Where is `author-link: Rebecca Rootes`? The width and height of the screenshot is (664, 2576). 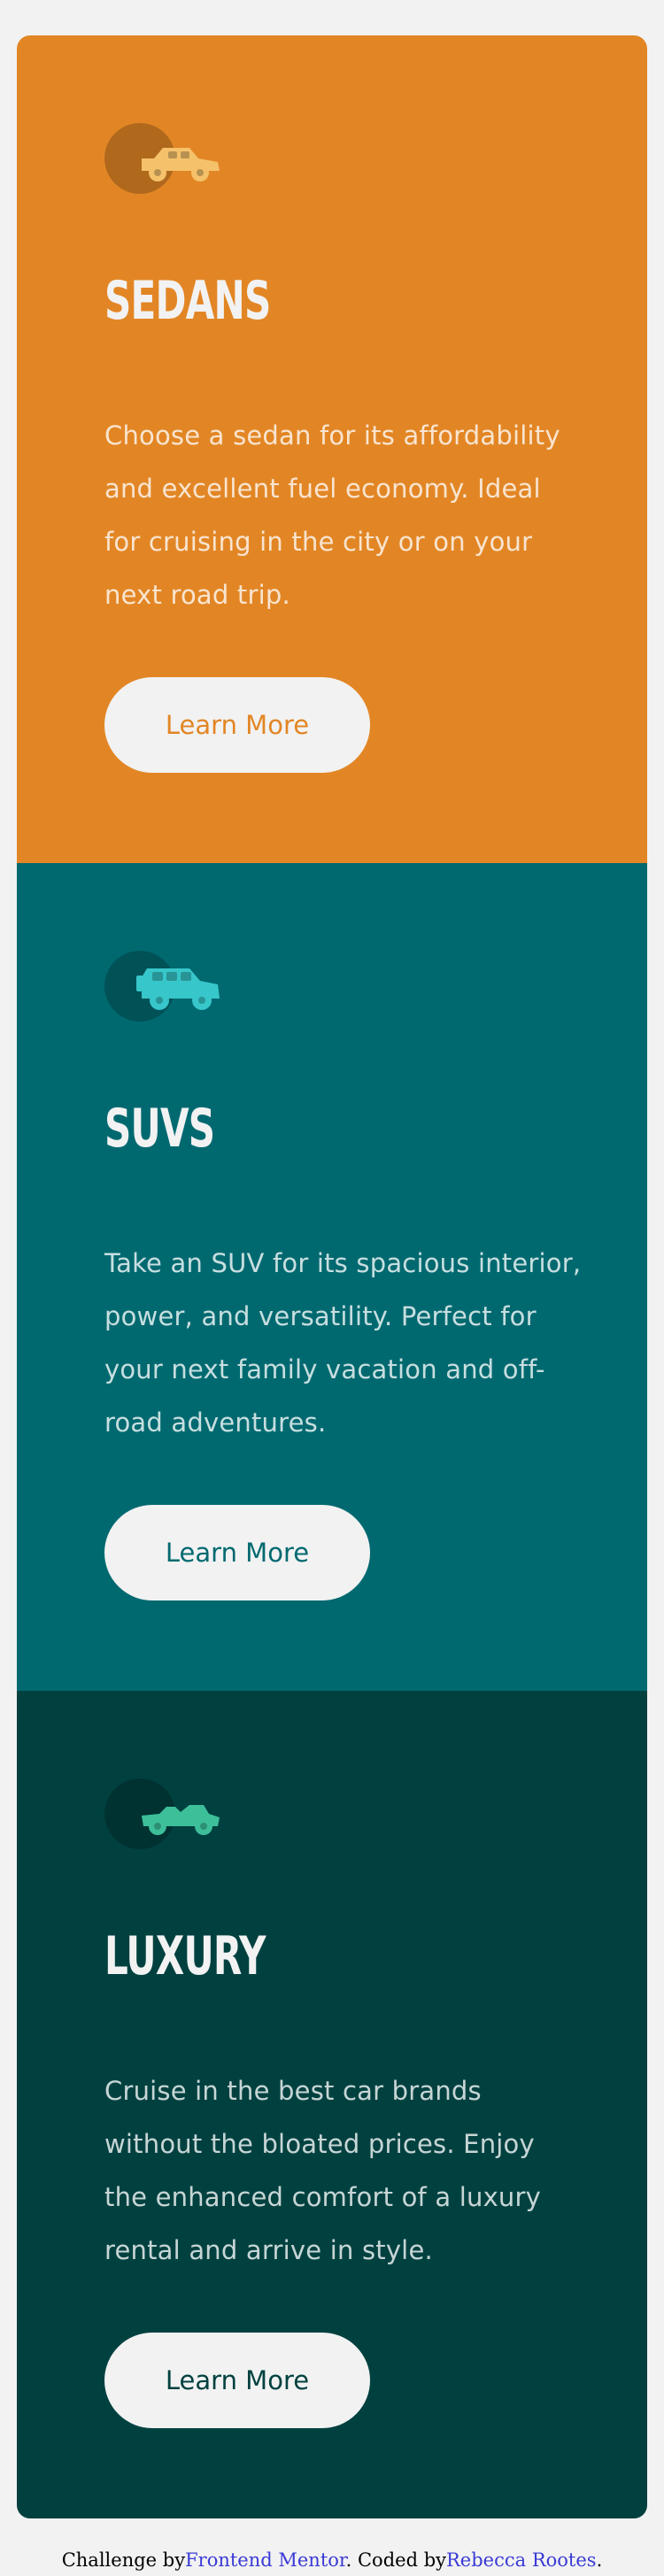
author-link: Rebecca Rootes is located at coordinates (521, 2560).